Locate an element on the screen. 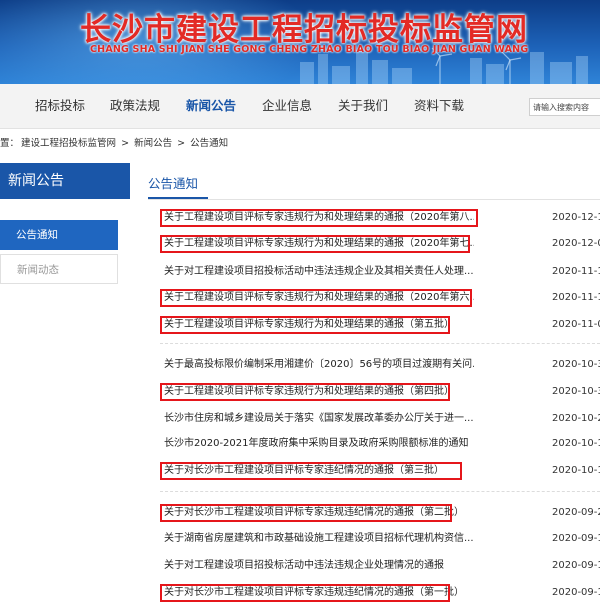  breadcrumb: 置： 建设工程招投标监管网 > 新闻公告 > 公告通知 is located at coordinates (115, 144).